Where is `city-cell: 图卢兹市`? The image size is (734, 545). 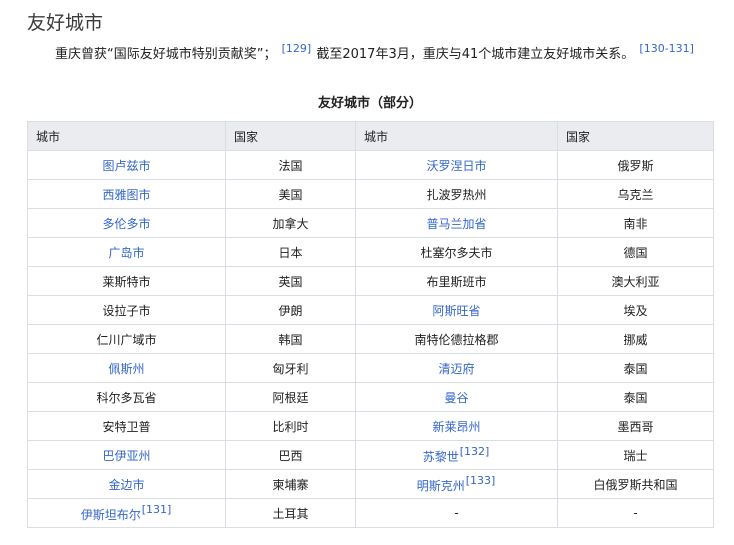
city-cell: 图卢兹市 is located at coordinates (126, 165).